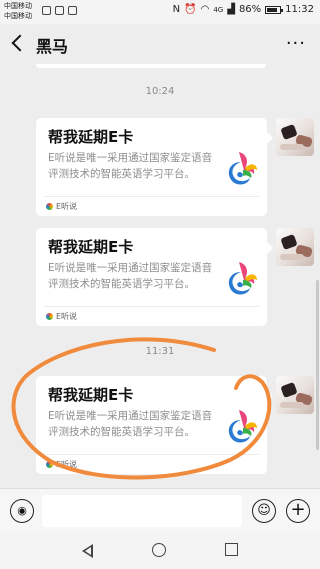  I want to click on timestamp: 11:31, so click(160, 351).